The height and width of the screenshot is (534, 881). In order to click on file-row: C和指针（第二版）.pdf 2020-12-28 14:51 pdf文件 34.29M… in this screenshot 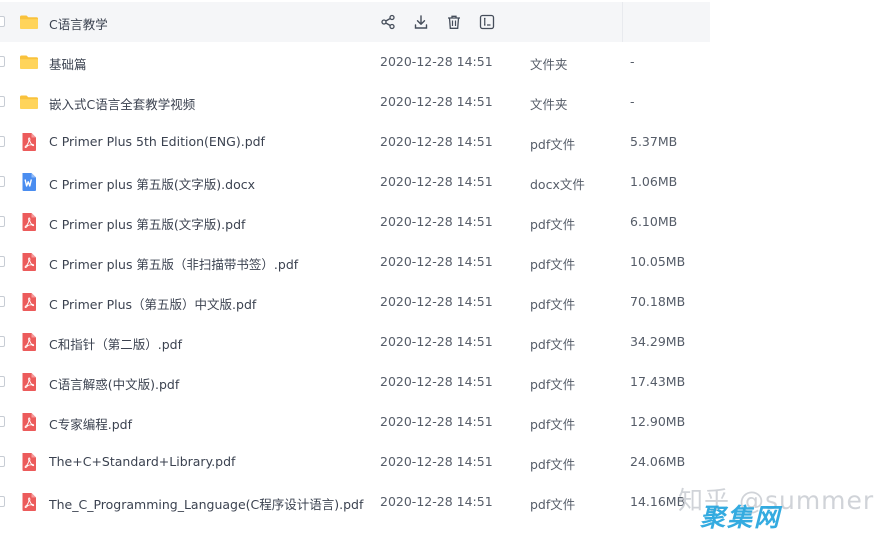, I will do `click(440, 342)`.